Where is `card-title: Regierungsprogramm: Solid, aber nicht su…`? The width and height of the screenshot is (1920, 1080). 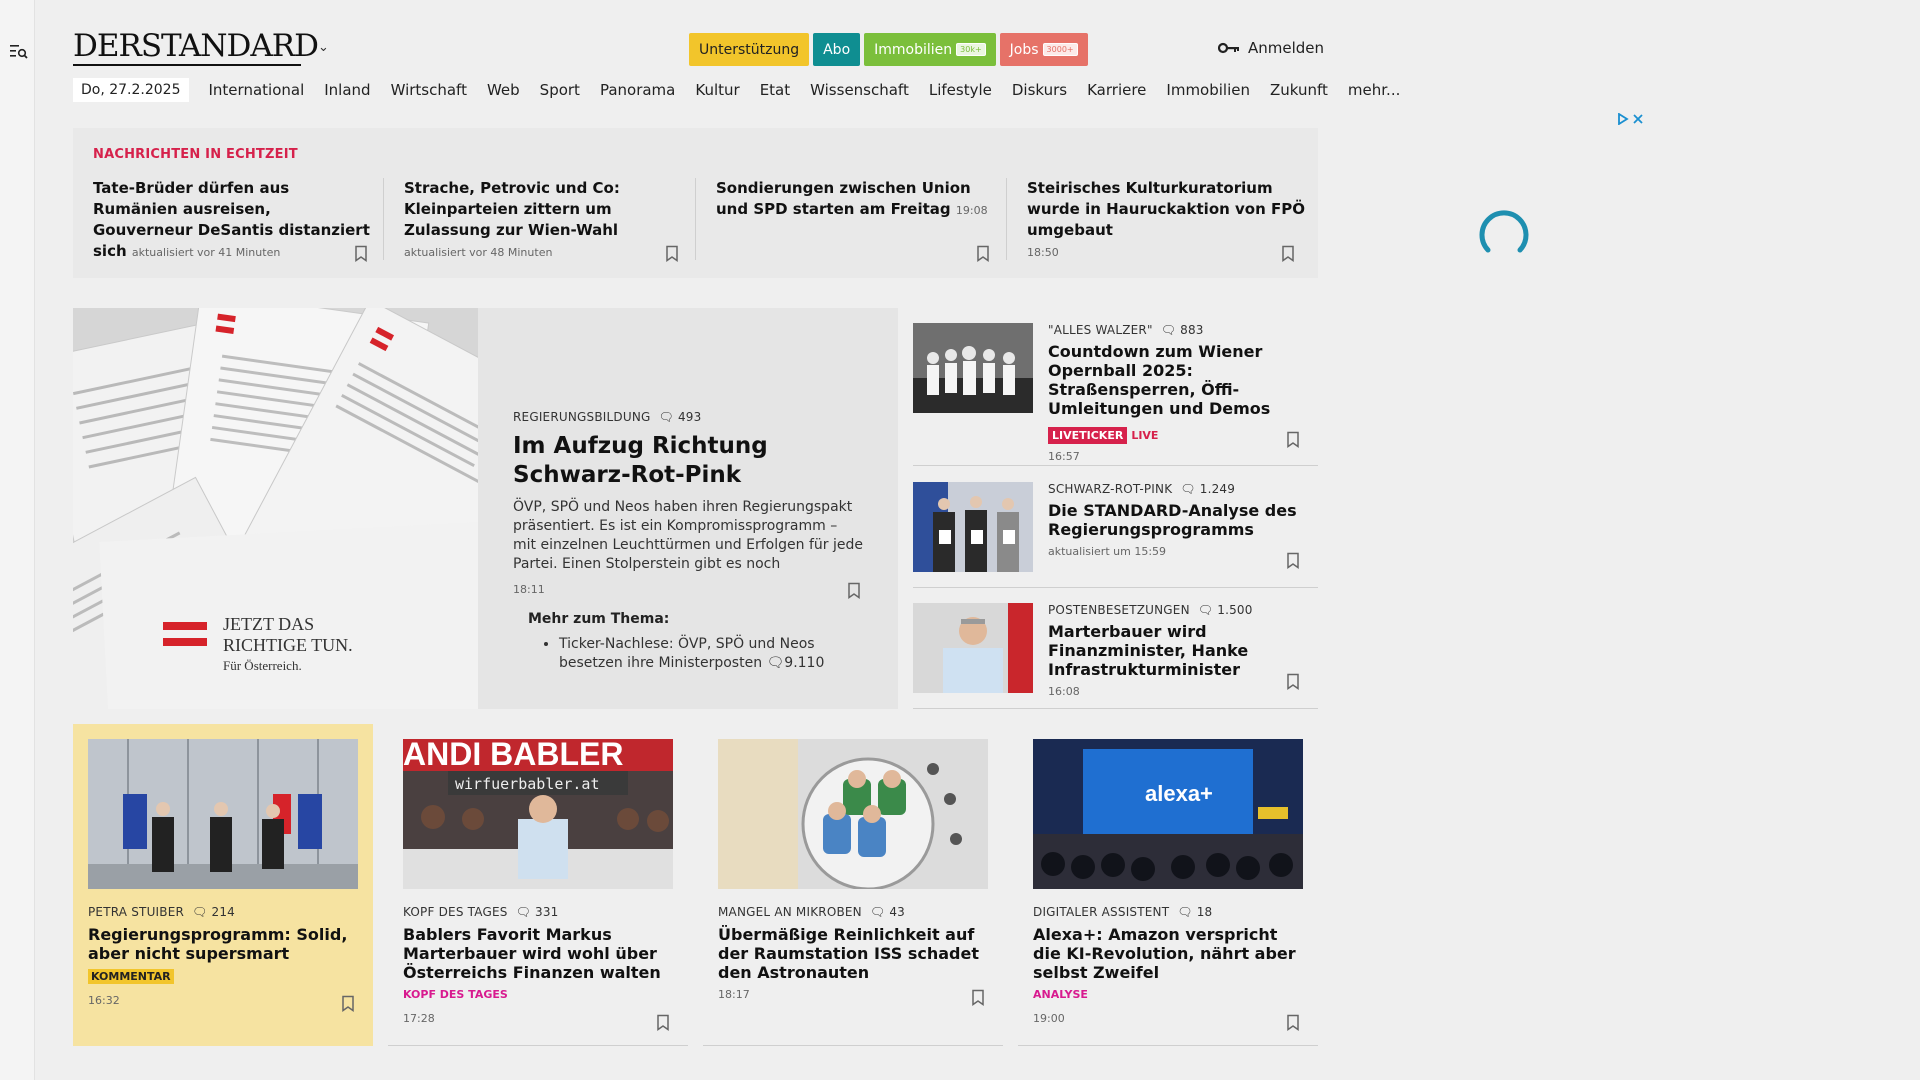 card-title: Regierungsprogramm: Solid, aber nicht su… is located at coordinates (223, 944).